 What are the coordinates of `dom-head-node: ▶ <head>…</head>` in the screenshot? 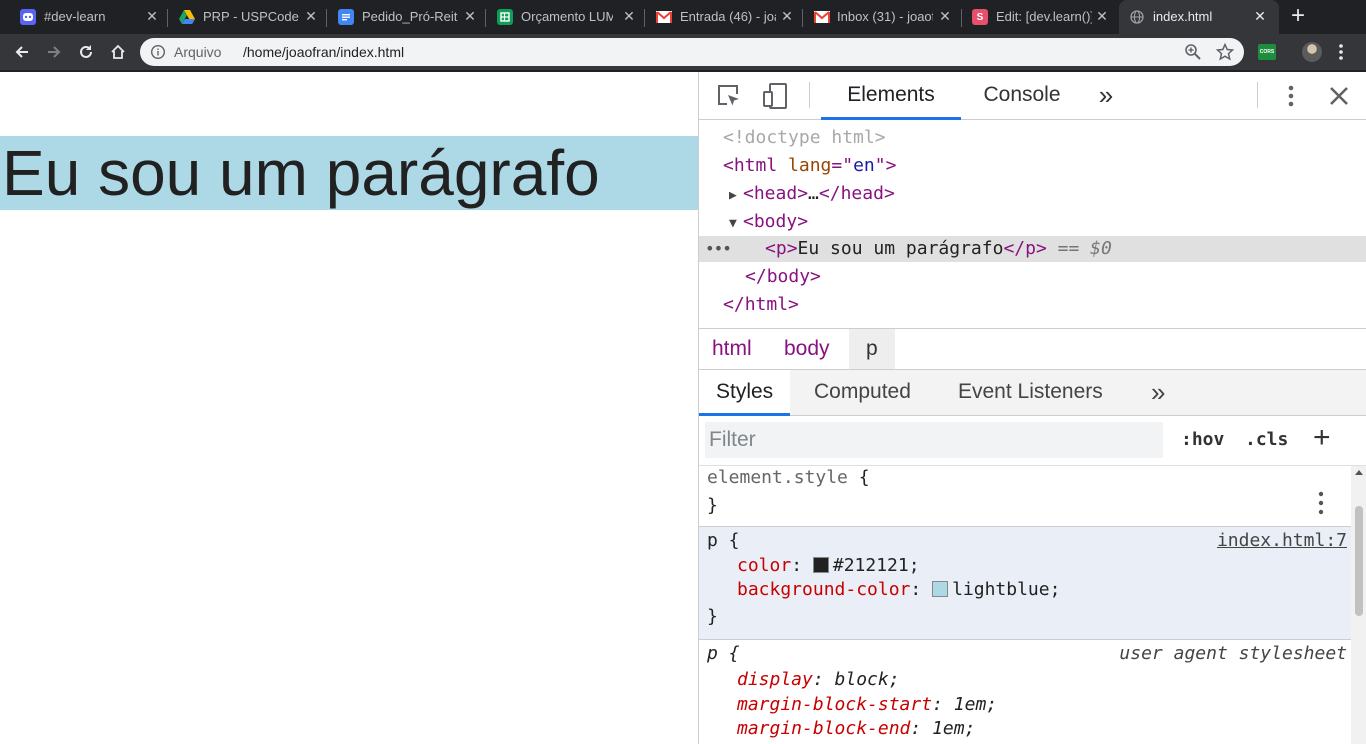 It's located at (1032, 194).